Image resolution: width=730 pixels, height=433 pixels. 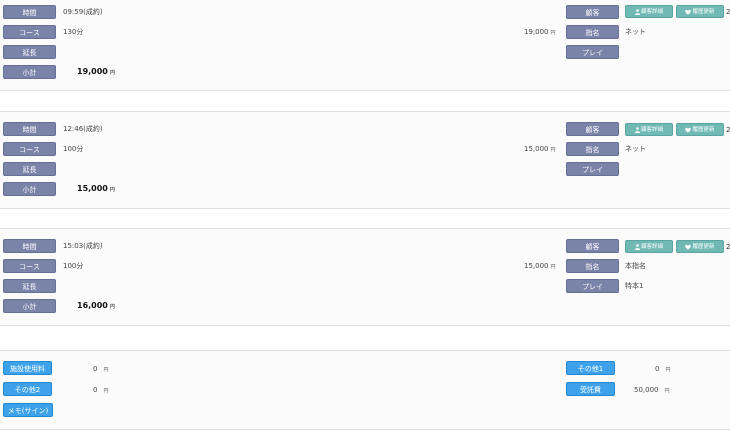 I want to click on nomination-value: 本指名, so click(x=635, y=266).